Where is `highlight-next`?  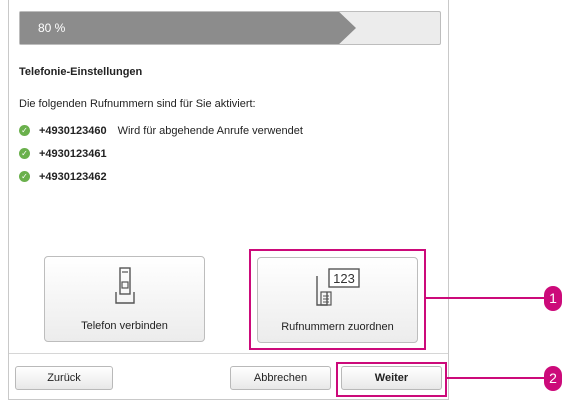
highlight-next is located at coordinates (391, 379).